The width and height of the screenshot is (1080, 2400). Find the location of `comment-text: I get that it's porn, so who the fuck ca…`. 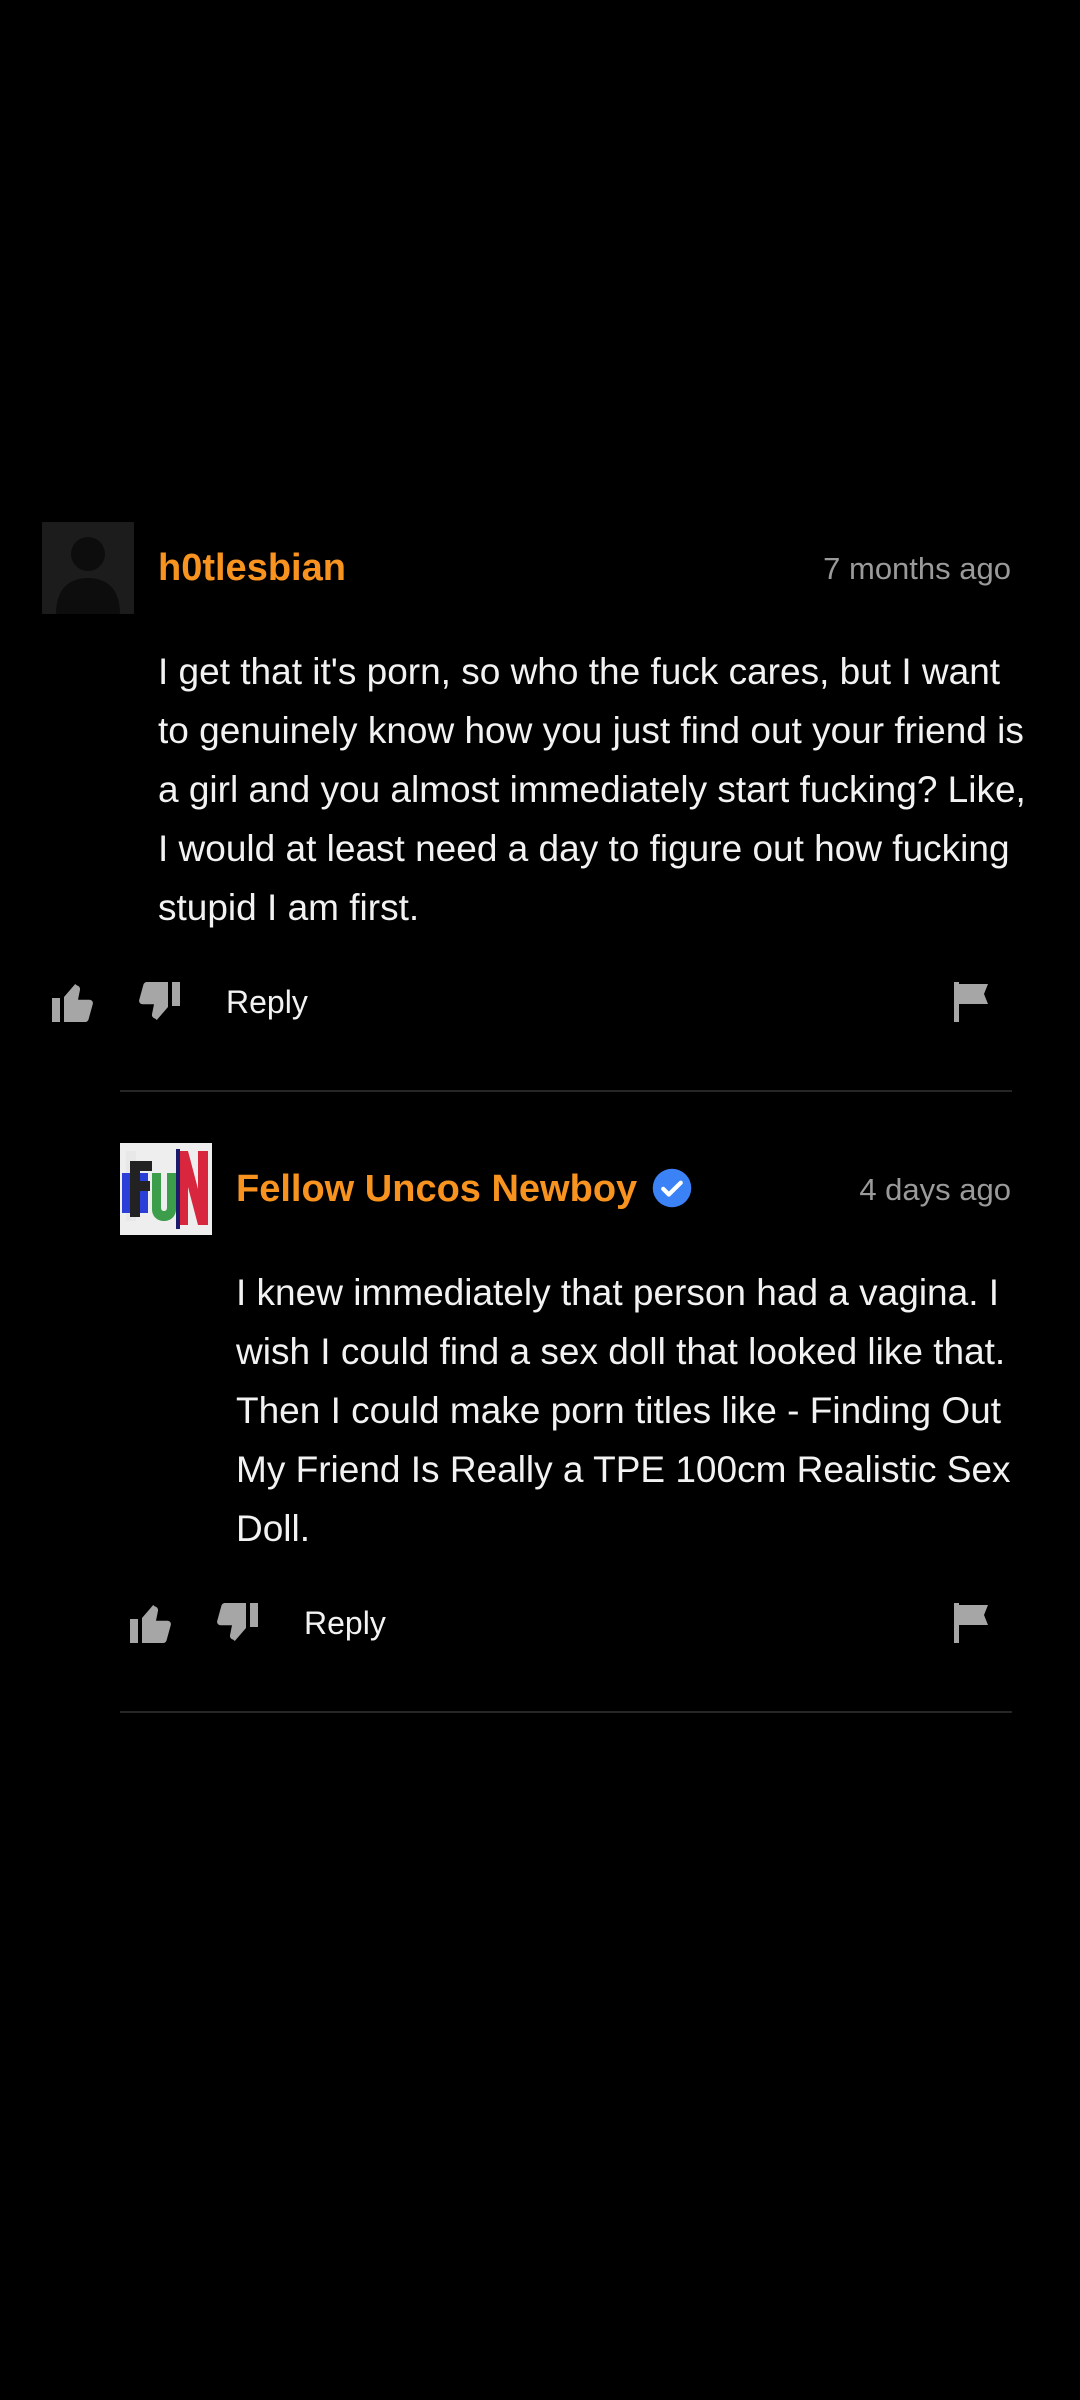

comment-text: I get that it's porn, so who the fuck ca… is located at coordinates (592, 789).